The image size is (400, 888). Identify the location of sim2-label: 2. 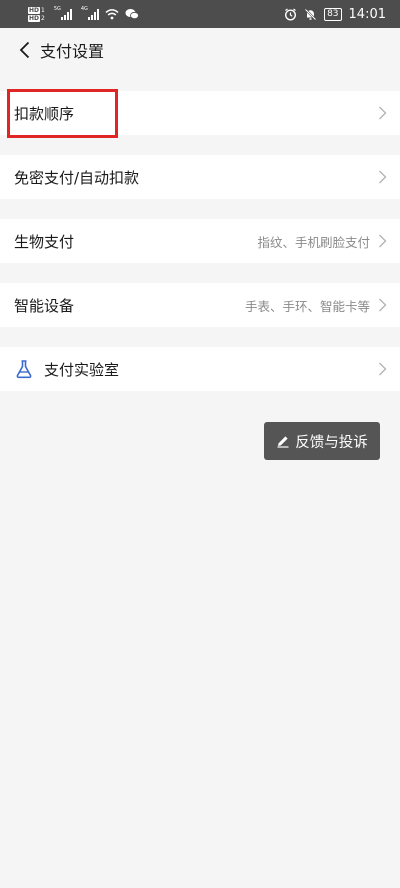
(43, 18).